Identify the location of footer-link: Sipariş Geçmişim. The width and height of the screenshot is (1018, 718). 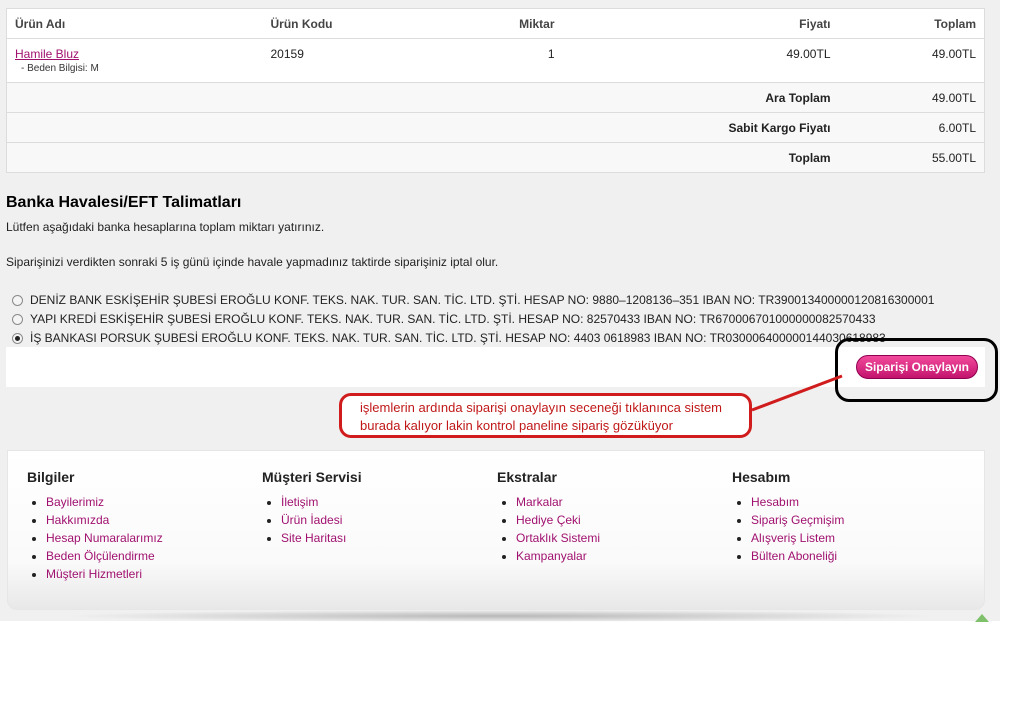
(797, 520).